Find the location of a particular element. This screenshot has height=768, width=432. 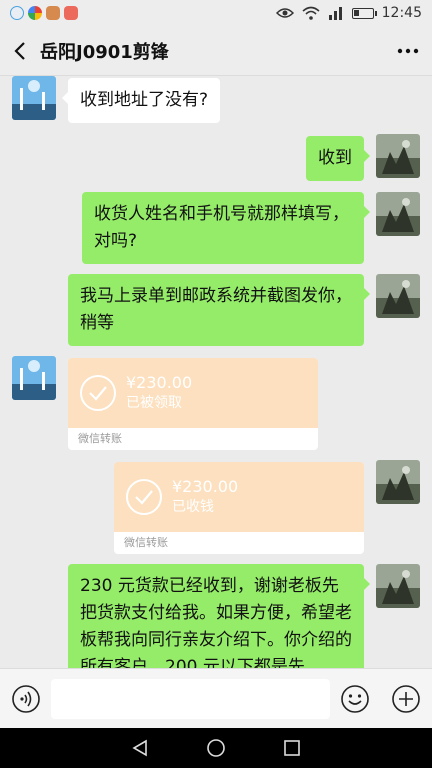

chat-header: 岳阳J0901剪锋 is located at coordinates (216, 51).